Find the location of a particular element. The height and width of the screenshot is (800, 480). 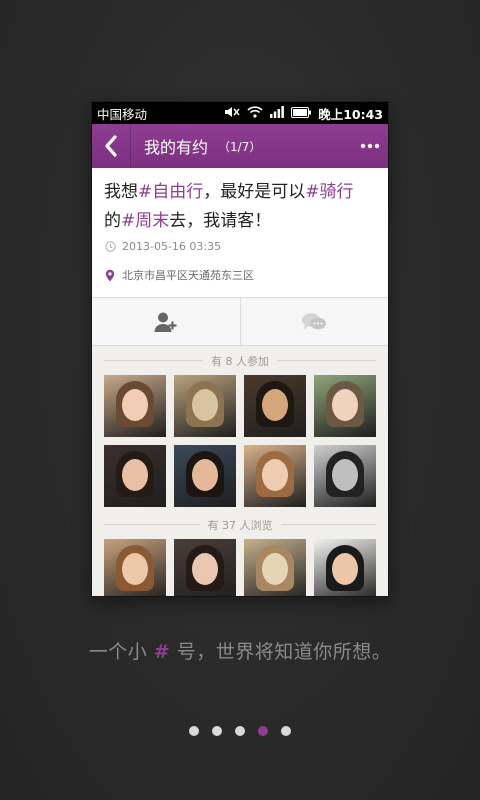

post-text-segment: 去，我请客！ is located at coordinates (220, 221).